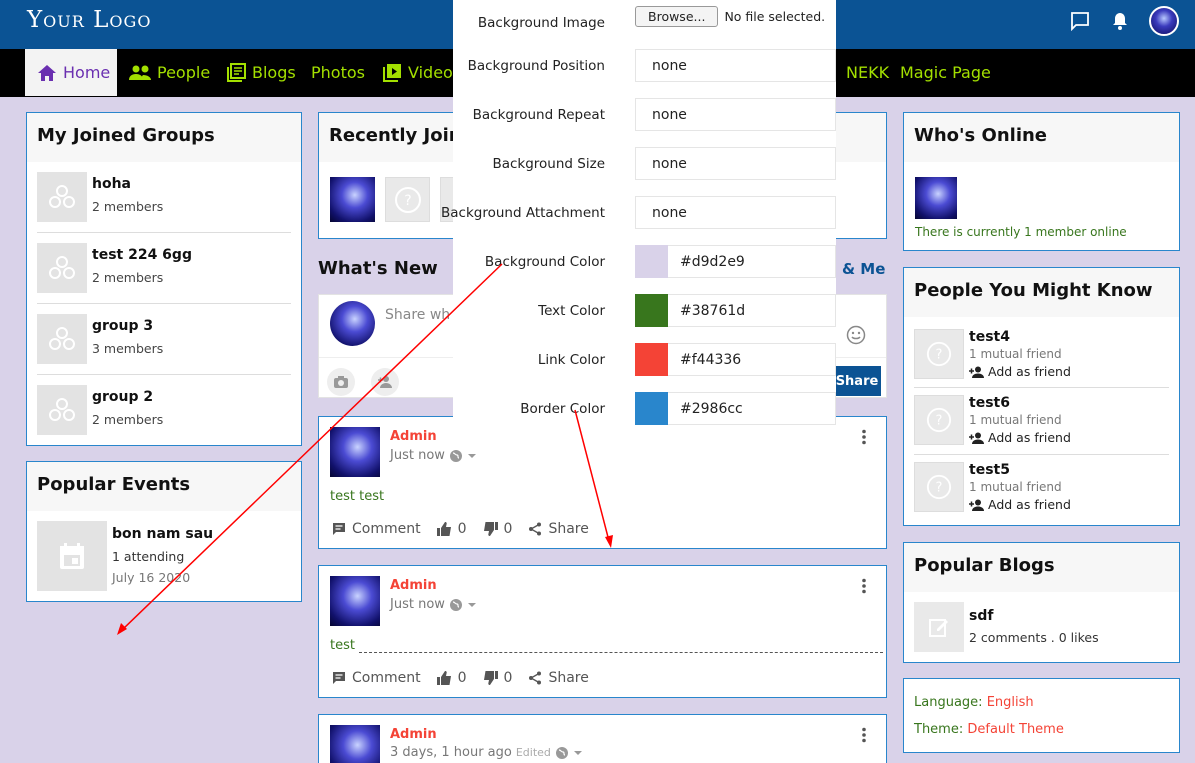  What do you see at coordinates (989, 337) in the screenshot?
I see `person-name: test4` at bounding box center [989, 337].